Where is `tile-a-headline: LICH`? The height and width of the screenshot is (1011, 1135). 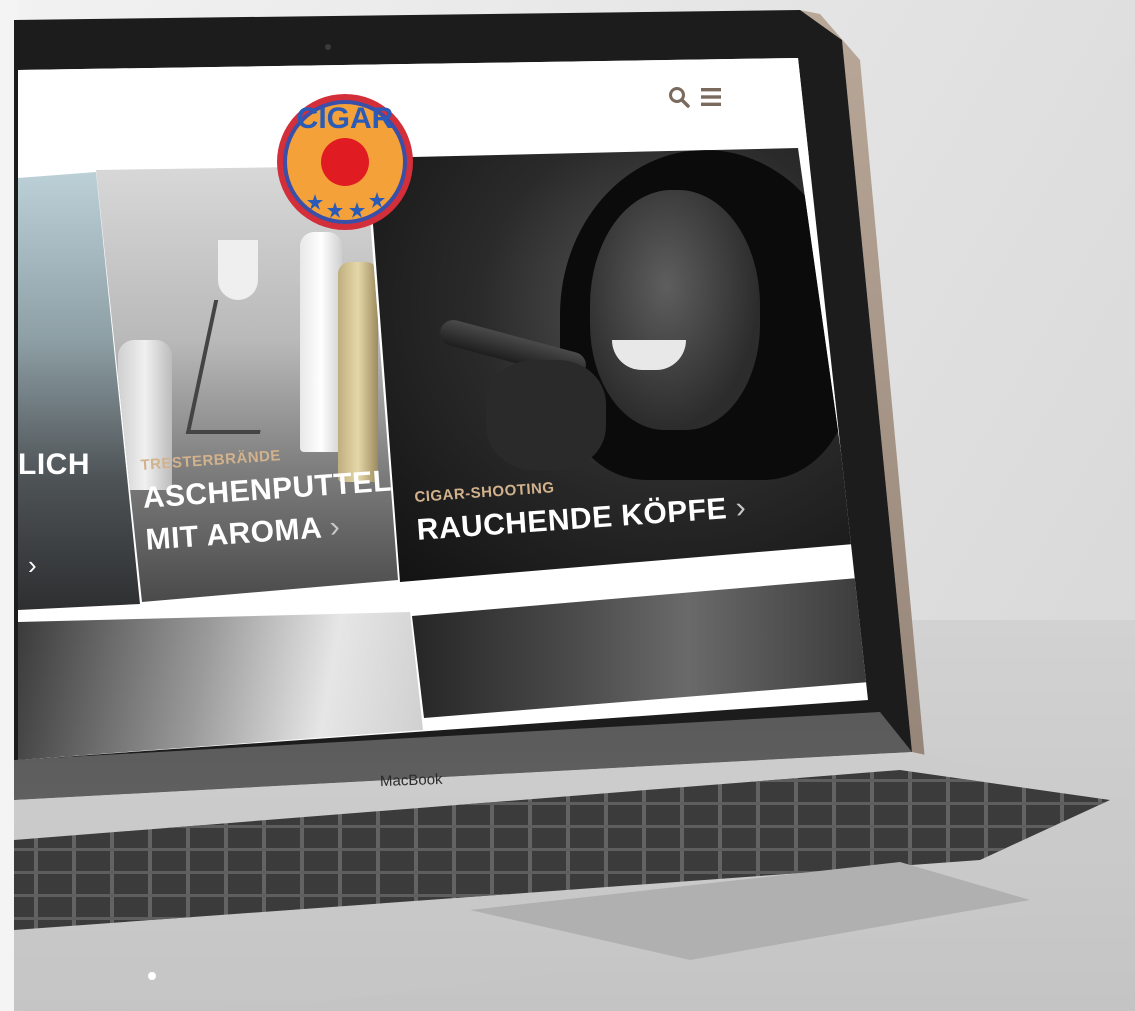 tile-a-headline: LICH is located at coordinates (54, 464).